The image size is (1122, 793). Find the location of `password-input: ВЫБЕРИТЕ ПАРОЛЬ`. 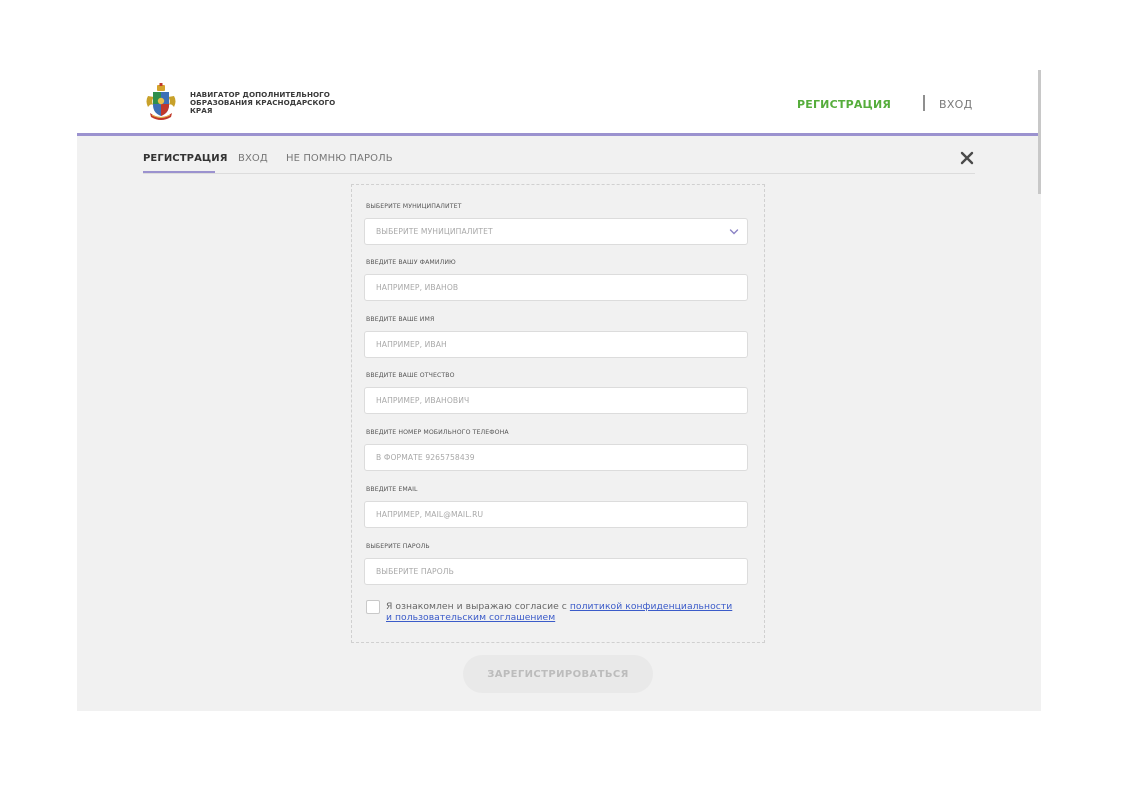

password-input: ВЫБЕРИТЕ ПАРОЛЬ is located at coordinates (556, 571).